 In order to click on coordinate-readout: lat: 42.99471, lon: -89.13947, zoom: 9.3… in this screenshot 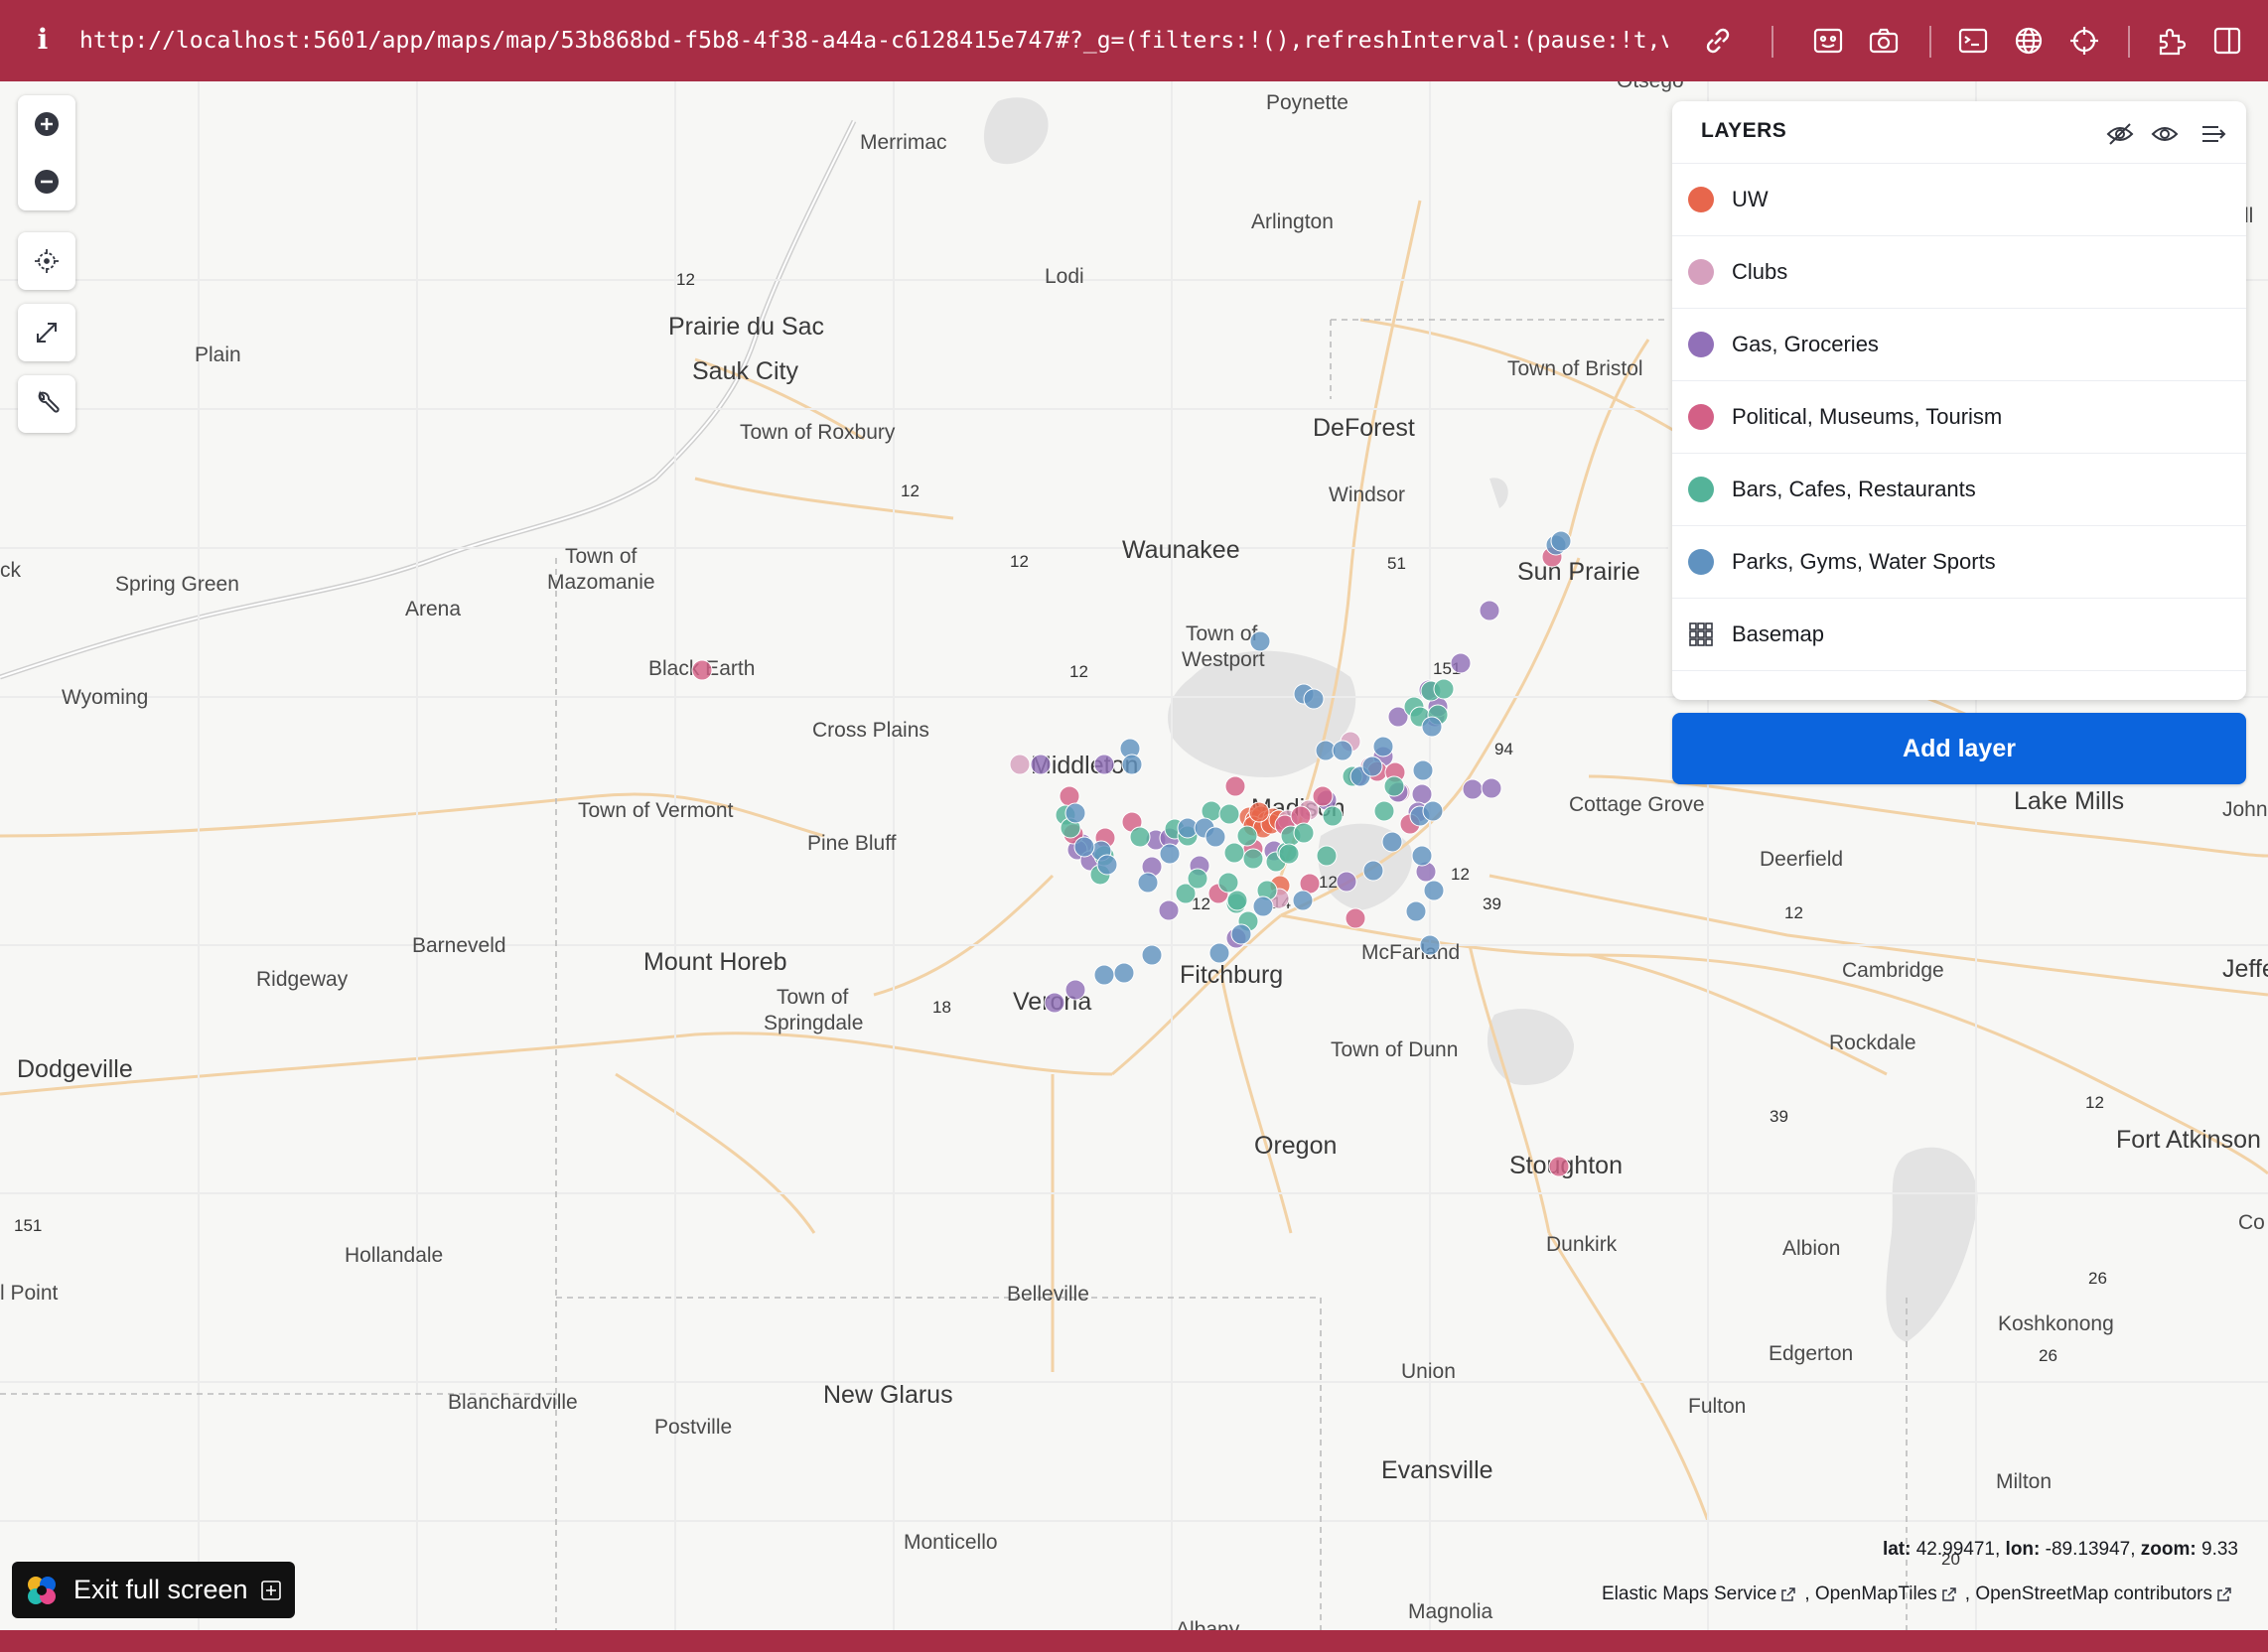, I will do `click(2060, 1549)`.